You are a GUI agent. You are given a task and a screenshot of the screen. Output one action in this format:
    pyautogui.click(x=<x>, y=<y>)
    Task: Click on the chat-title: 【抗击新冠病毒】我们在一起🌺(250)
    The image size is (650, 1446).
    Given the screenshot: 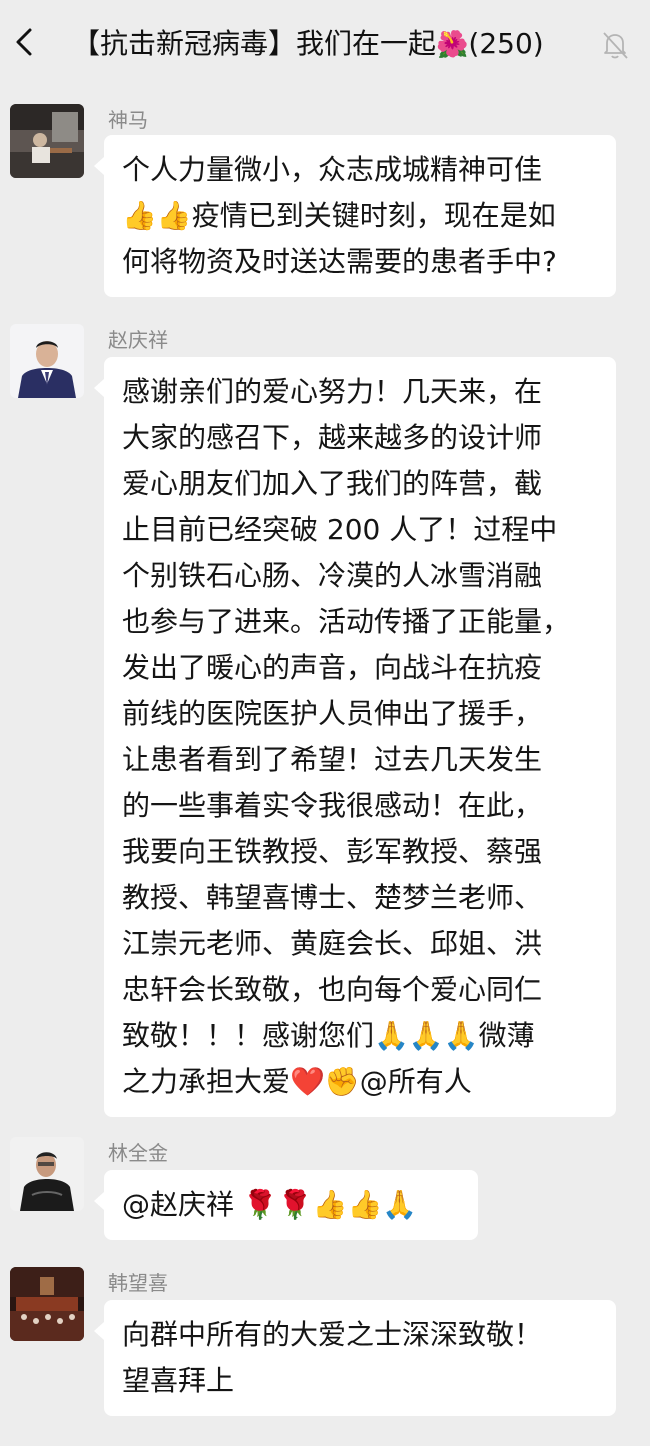 What is the action you would take?
    pyautogui.click(x=308, y=44)
    